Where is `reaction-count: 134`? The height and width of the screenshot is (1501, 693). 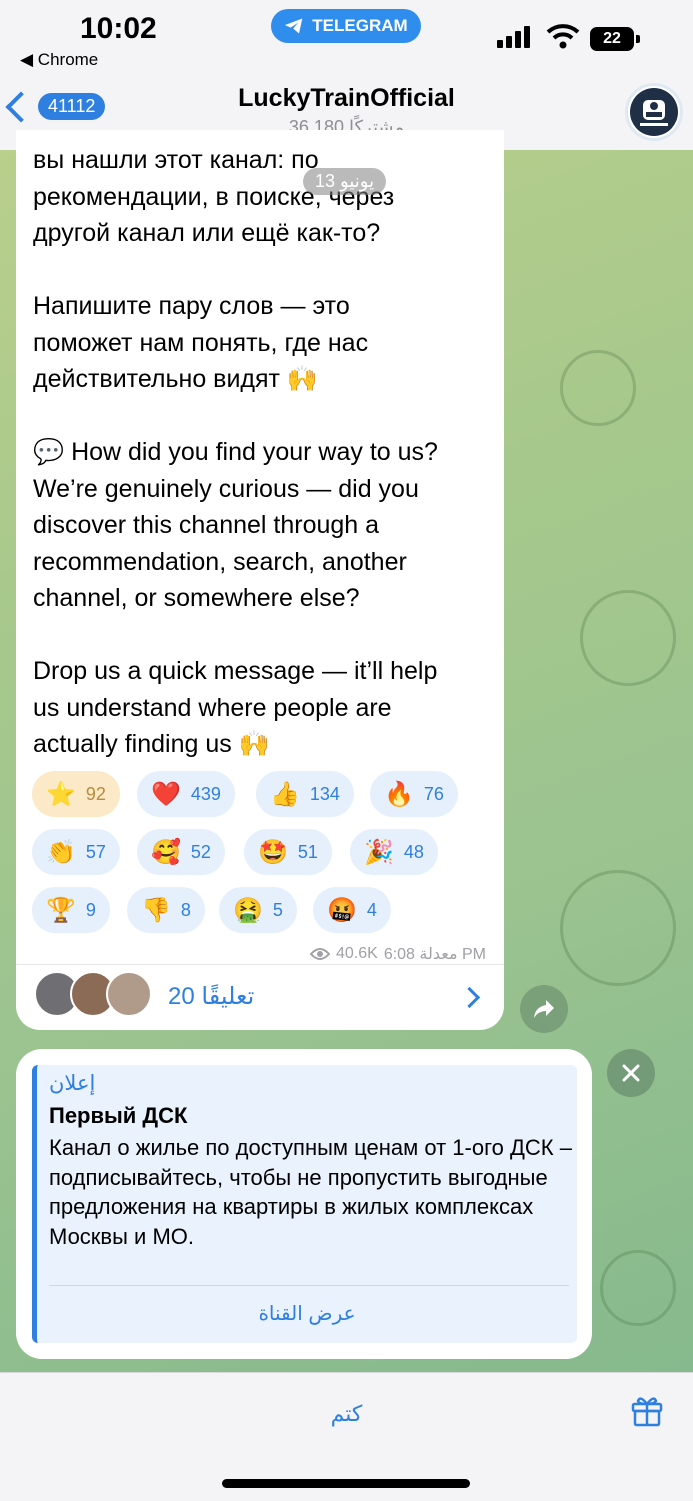
reaction-count: 134 is located at coordinates (324, 793).